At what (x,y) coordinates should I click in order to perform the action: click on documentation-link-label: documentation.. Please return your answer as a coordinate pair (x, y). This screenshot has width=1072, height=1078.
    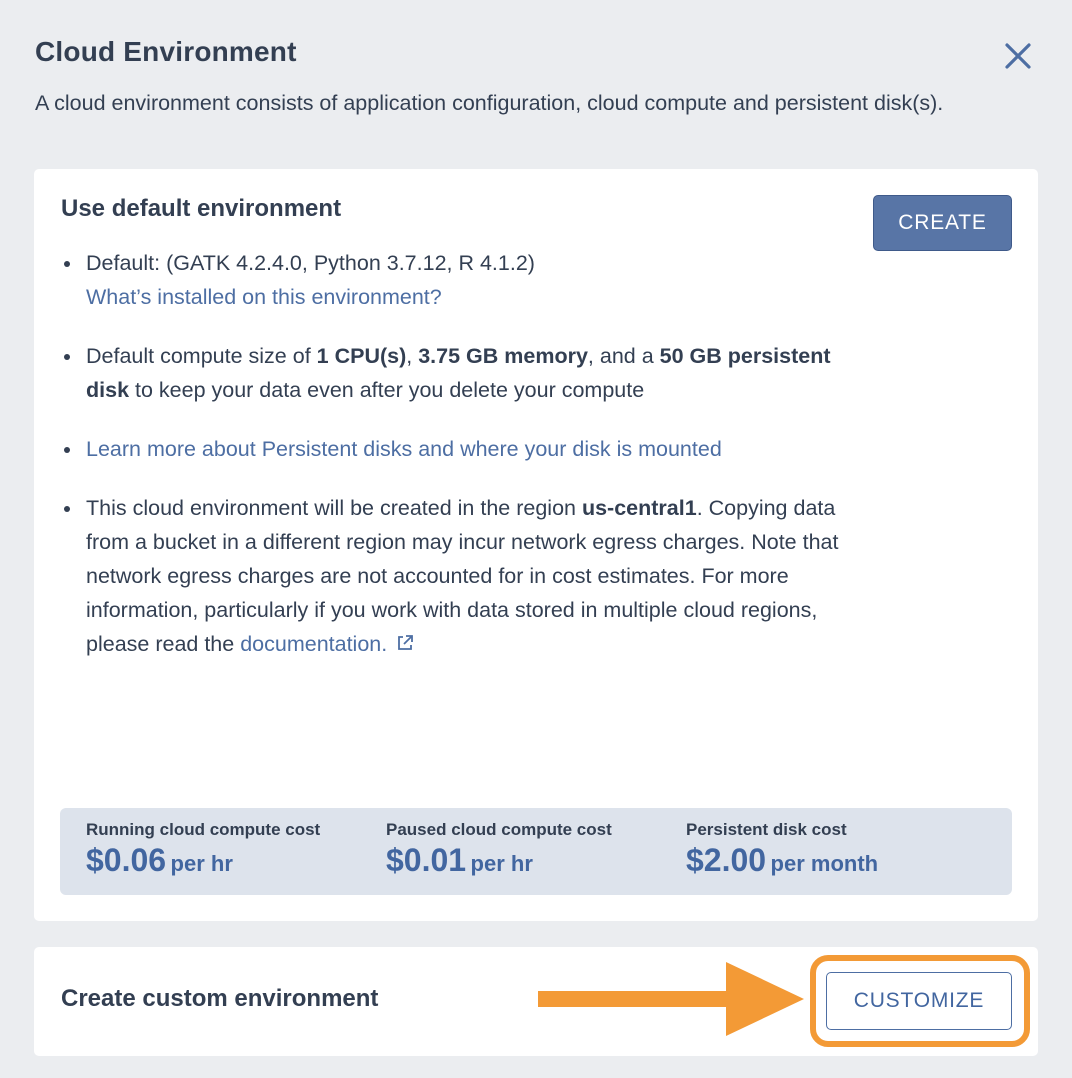
    Looking at the image, I should click on (314, 644).